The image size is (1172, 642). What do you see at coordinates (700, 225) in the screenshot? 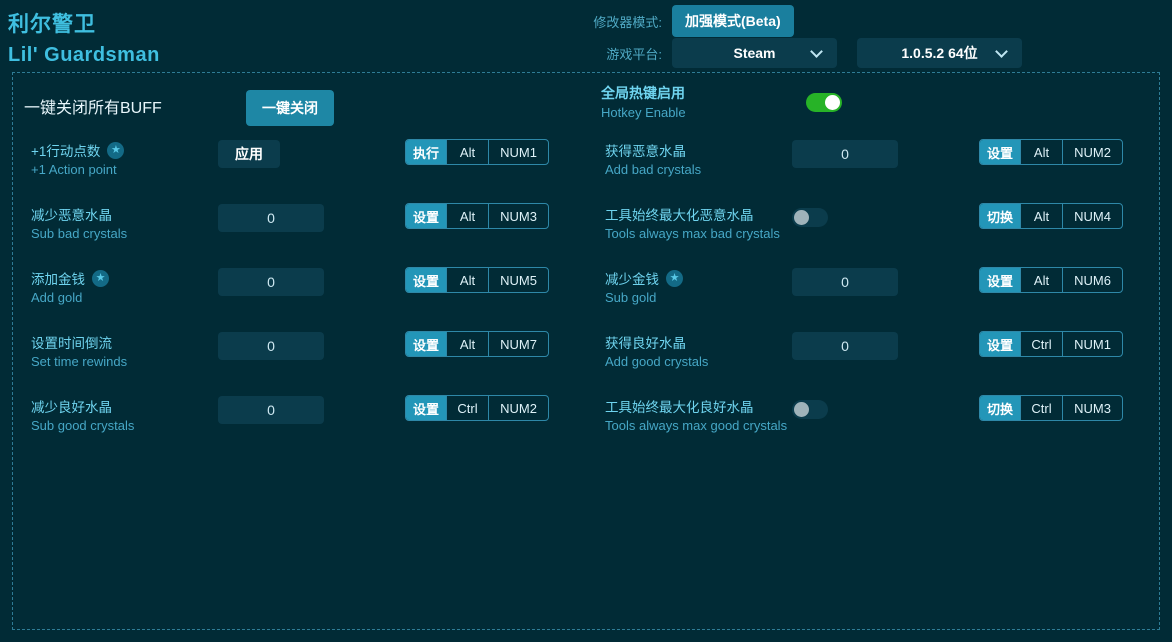
I see `cheat-label: 工具始终最大化恶意水晶 Tools always max bad crystals` at bounding box center [700, 225].